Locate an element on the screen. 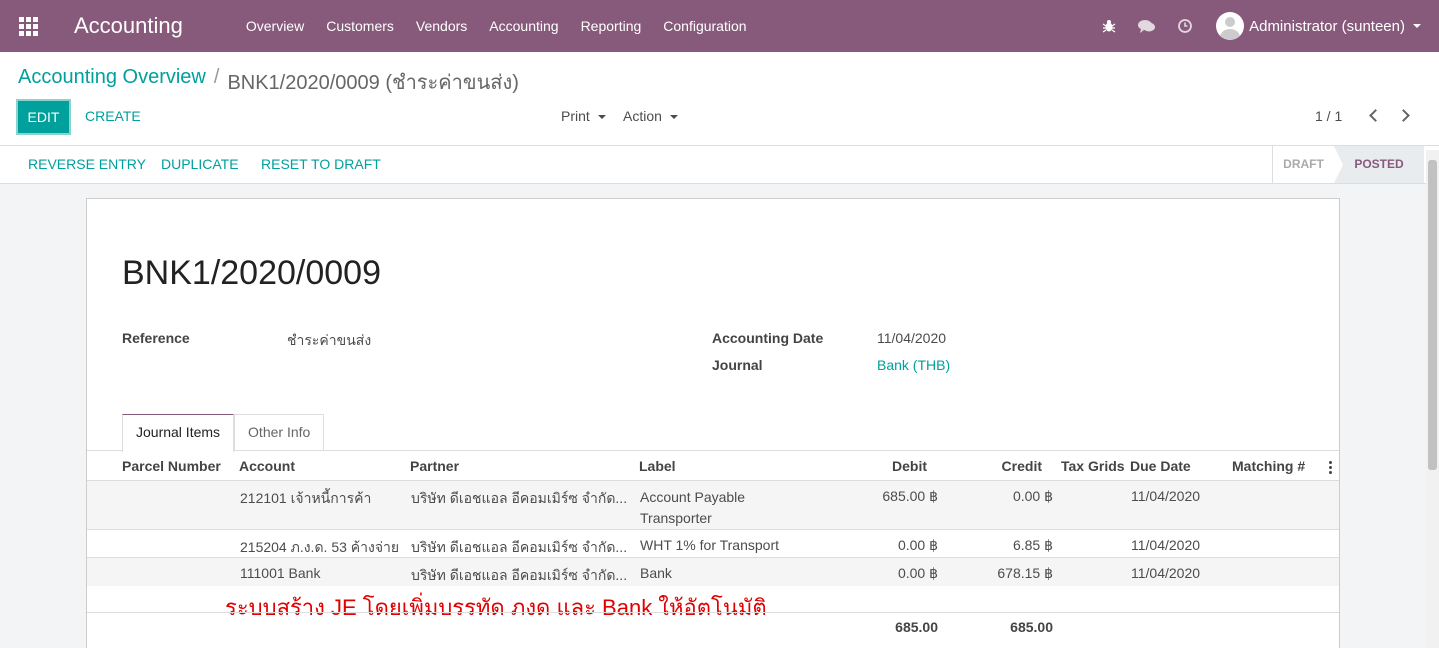 The height and width of the screenshot is (648, 1439). previous-record-button is located at coordinates (1375, 115).